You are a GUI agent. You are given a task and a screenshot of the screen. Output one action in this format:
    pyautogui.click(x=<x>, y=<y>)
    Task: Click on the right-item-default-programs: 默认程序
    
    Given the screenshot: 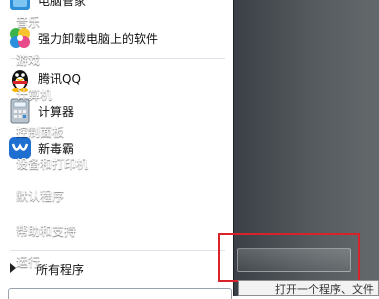 What is the action you would take?
    pyautogui.click(x=40, y=195)
    